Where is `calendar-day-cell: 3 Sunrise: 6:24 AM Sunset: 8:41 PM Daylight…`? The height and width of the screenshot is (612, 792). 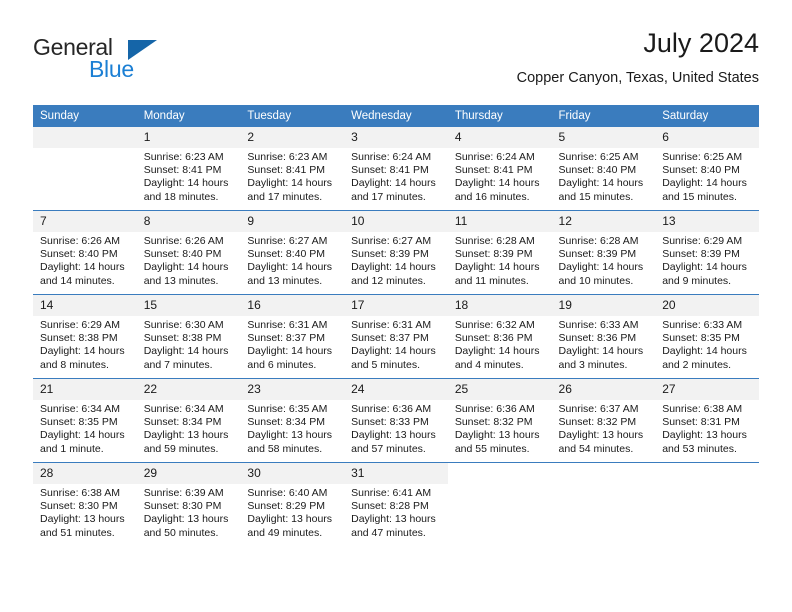 calendar-day-cell: 3 Sunrise: 6:24 AM Sunset: 8:41 PM Daylight… is located at coordinates (396, 169).